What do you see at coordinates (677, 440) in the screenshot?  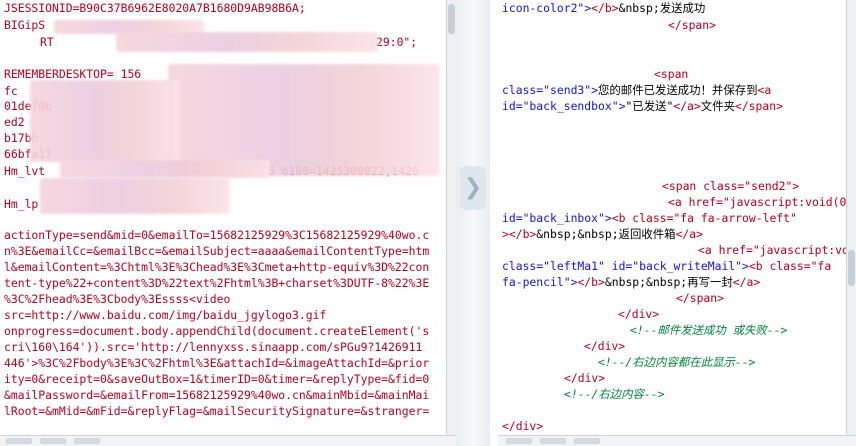 I see `response-horizontal-scrollbar` at bounding box center [677, 440].